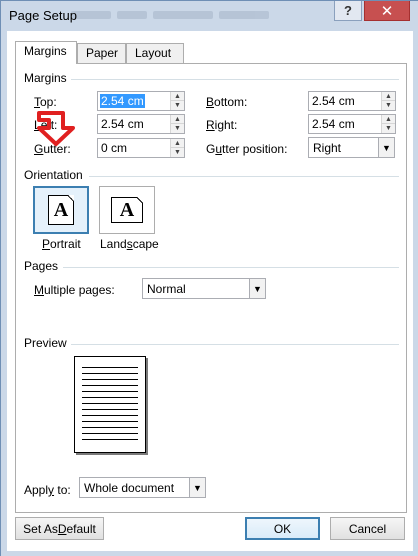 The height and width of the screenshot is (556, 418). I want to click on multiple-pages-label: Multiple pages:, so click(74, 290).